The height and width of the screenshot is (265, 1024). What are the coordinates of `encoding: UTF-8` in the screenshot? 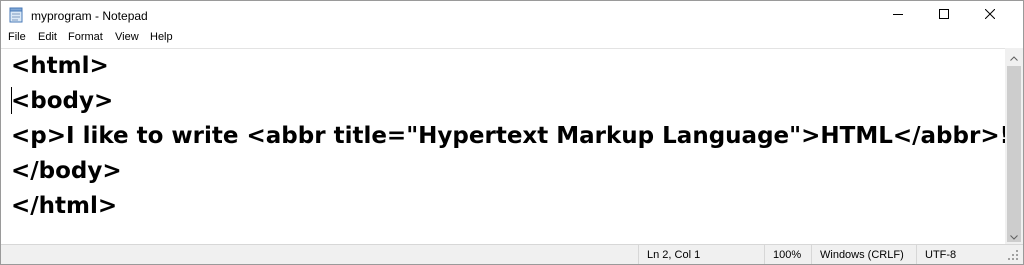 It's located at (960, 254).